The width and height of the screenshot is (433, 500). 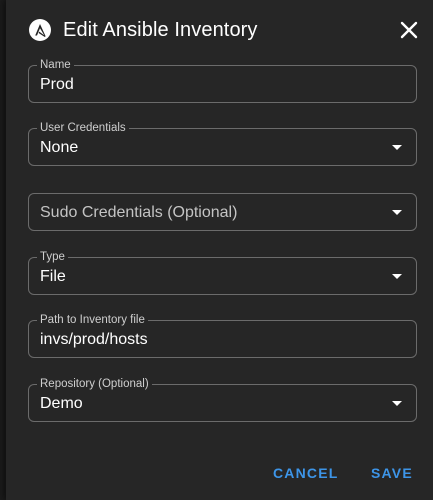 What do you see at coordinates (222, 272) in the screenshot?
I see `type-select: Type File` at bounding box center [222, 272].